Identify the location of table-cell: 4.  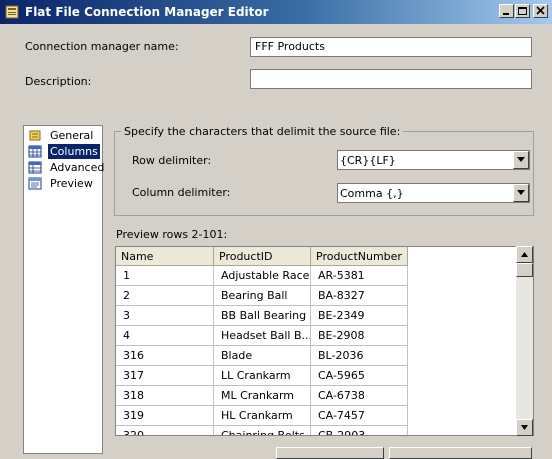
(165, 336).